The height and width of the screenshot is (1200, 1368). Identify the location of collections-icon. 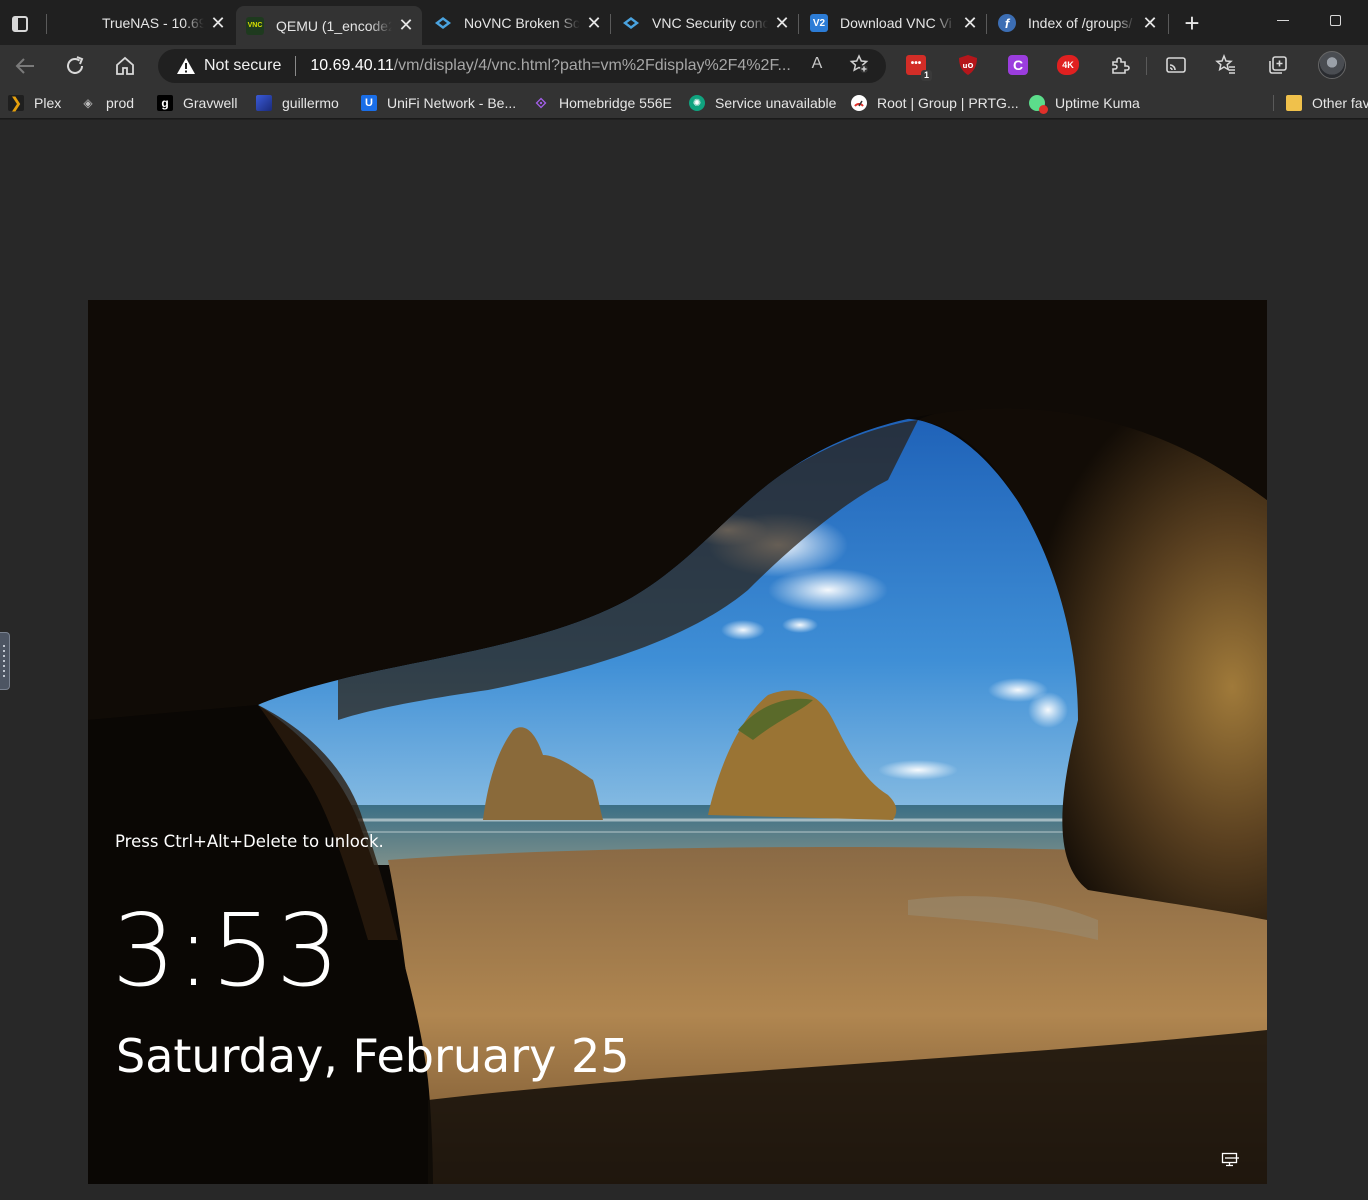
(1278, 65).